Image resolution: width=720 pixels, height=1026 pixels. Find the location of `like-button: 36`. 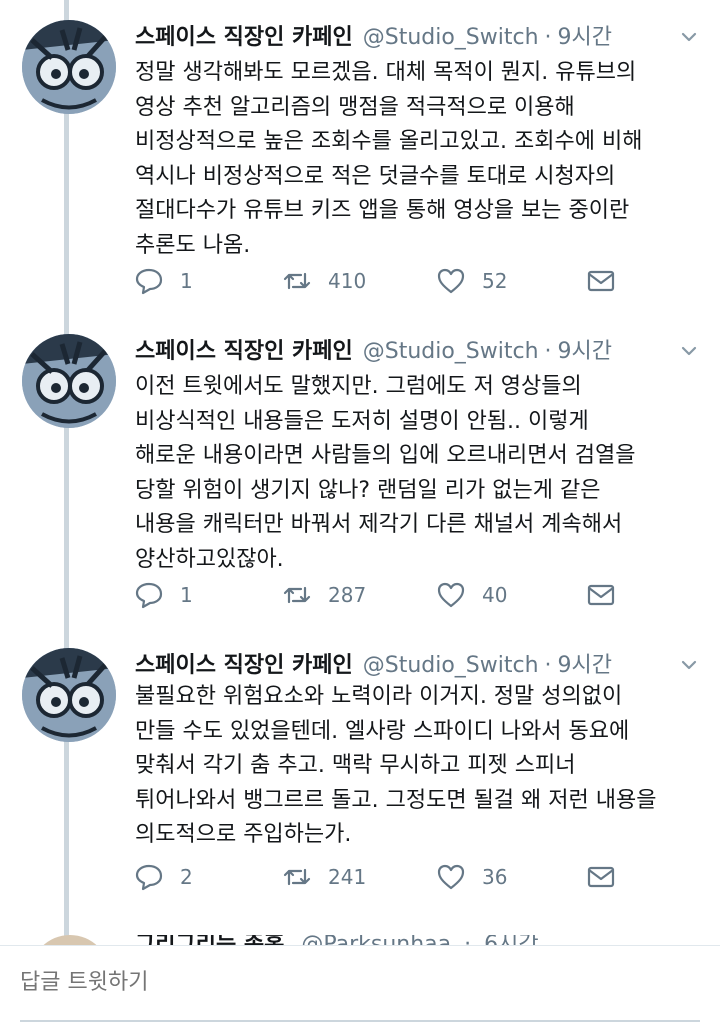

like-button: 36 is located at coordinates (471, 877).